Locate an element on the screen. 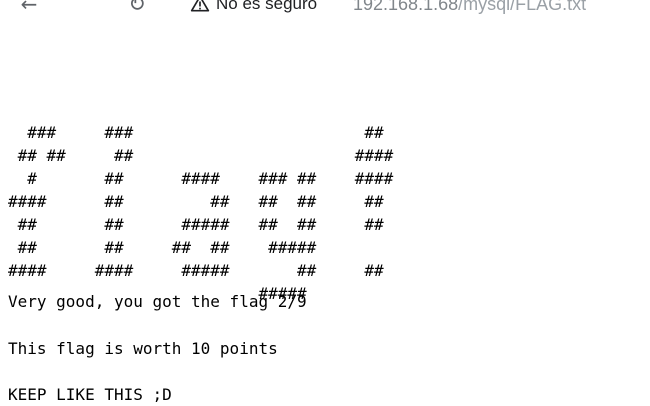 This screenshot has height=406, width=650. address-bar: 192.168.1.68/mysql/FLAG.txt is located at coordinates (469, 8).